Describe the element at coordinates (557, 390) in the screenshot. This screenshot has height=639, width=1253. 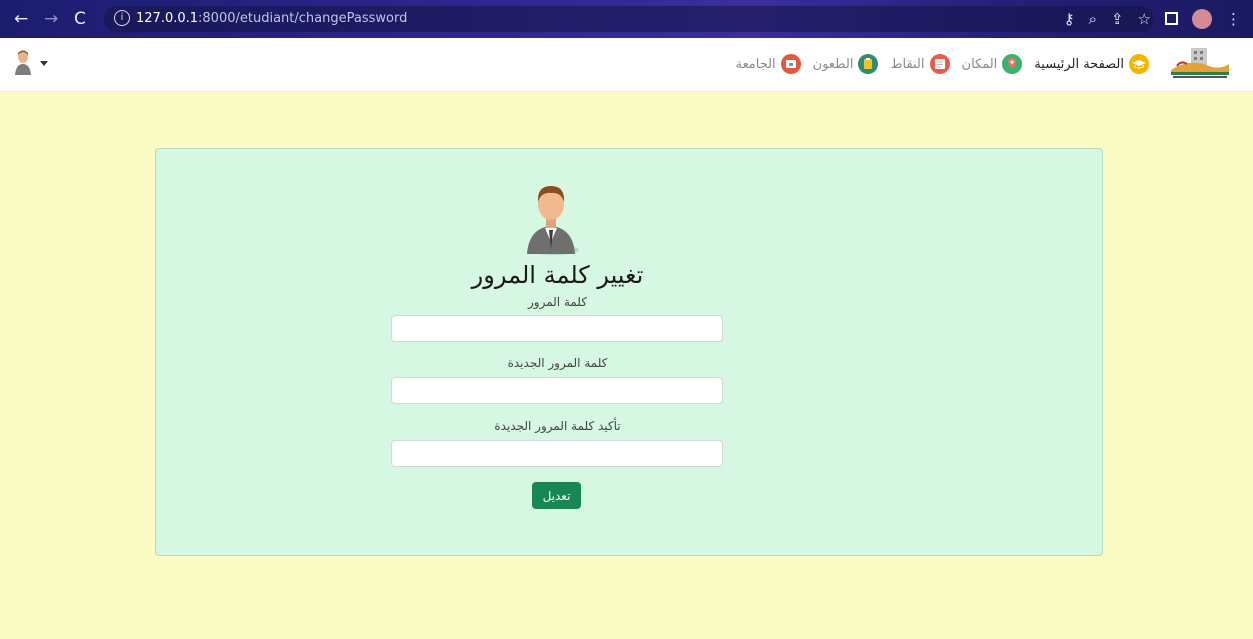
I see `new-password-input` at that location.